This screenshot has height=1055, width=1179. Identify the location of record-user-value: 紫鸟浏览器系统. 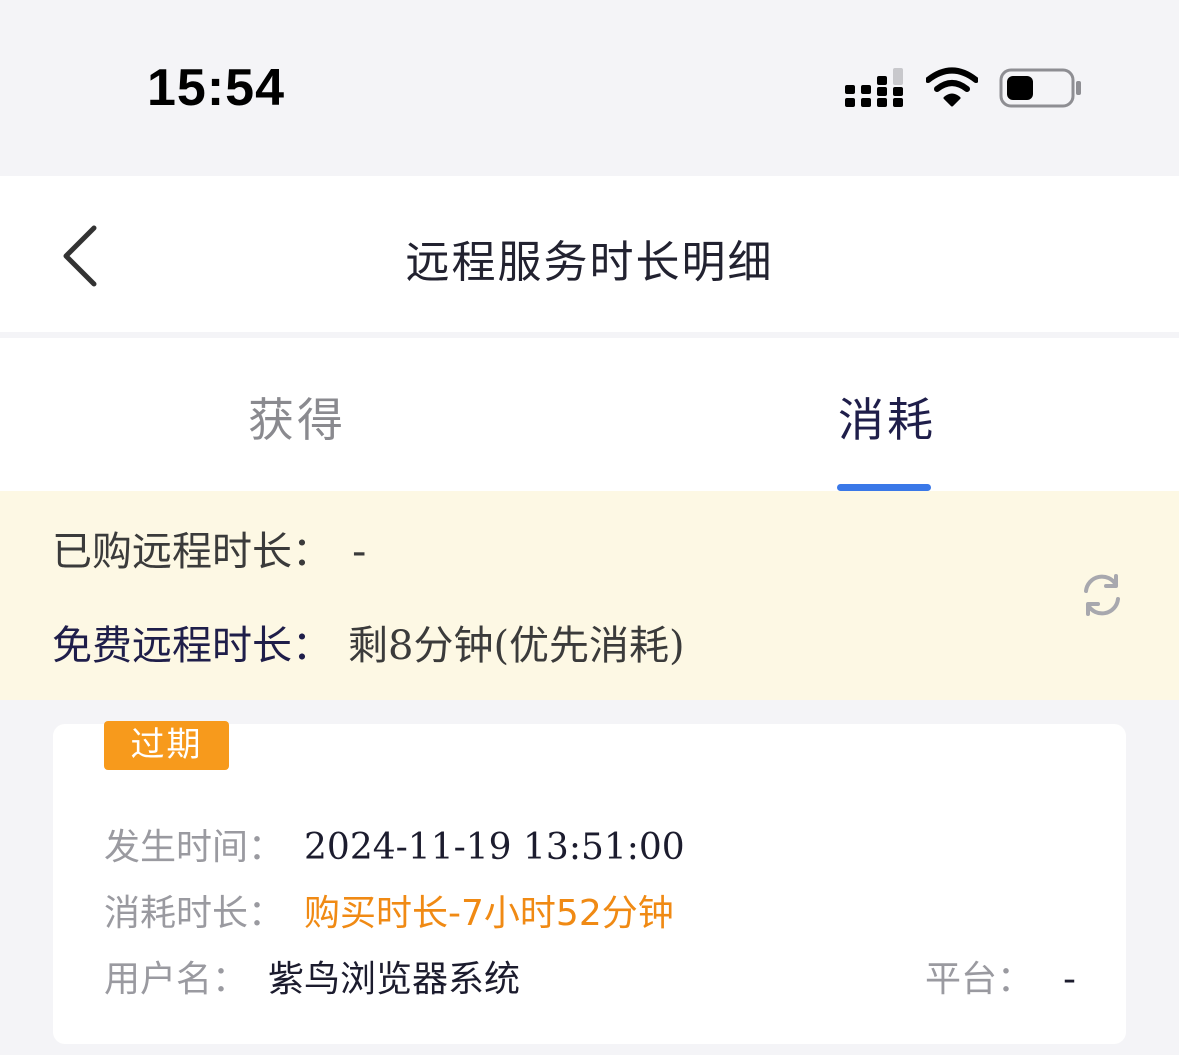
(394, 979).